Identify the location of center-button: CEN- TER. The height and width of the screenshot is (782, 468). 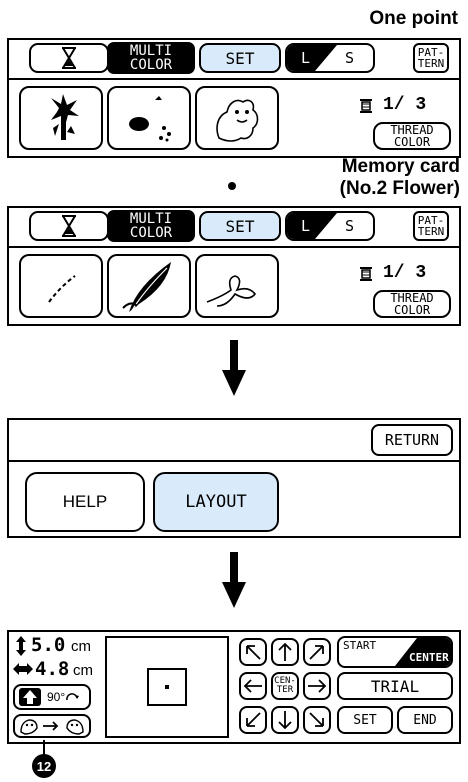
(285, 686).